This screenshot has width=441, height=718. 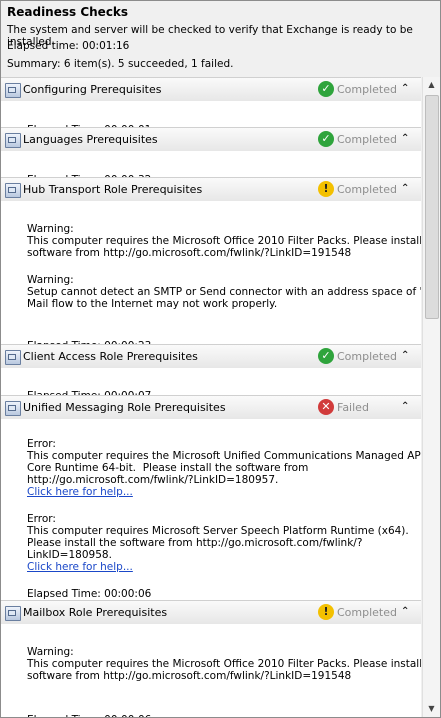 I want to click on elapsed-time: Elapsed time: 00:01:16, so click(x=68, y=46).